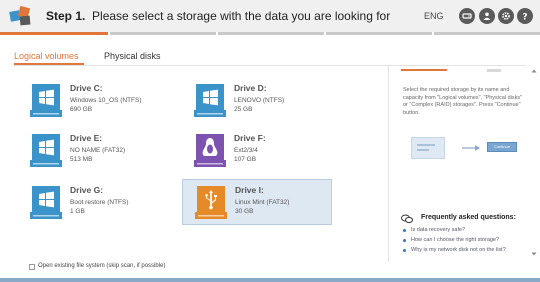 Image resolution: width=540 pixels, height=282 pixels. I want to click on drive-tile-g: Drive G: Boot restore (NTFS) 1 GB, so click(93, 203).